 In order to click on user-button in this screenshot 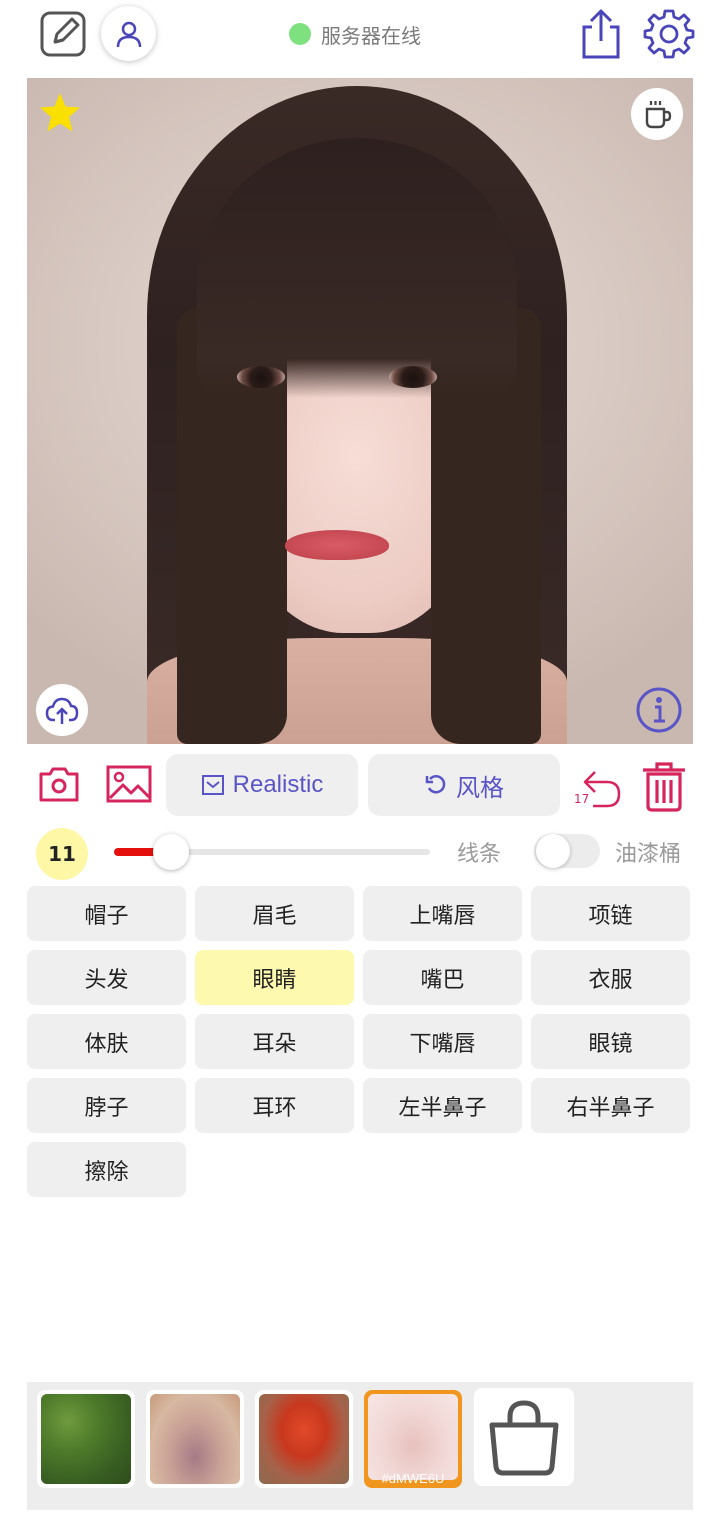, I will do `click(128, 33)`.